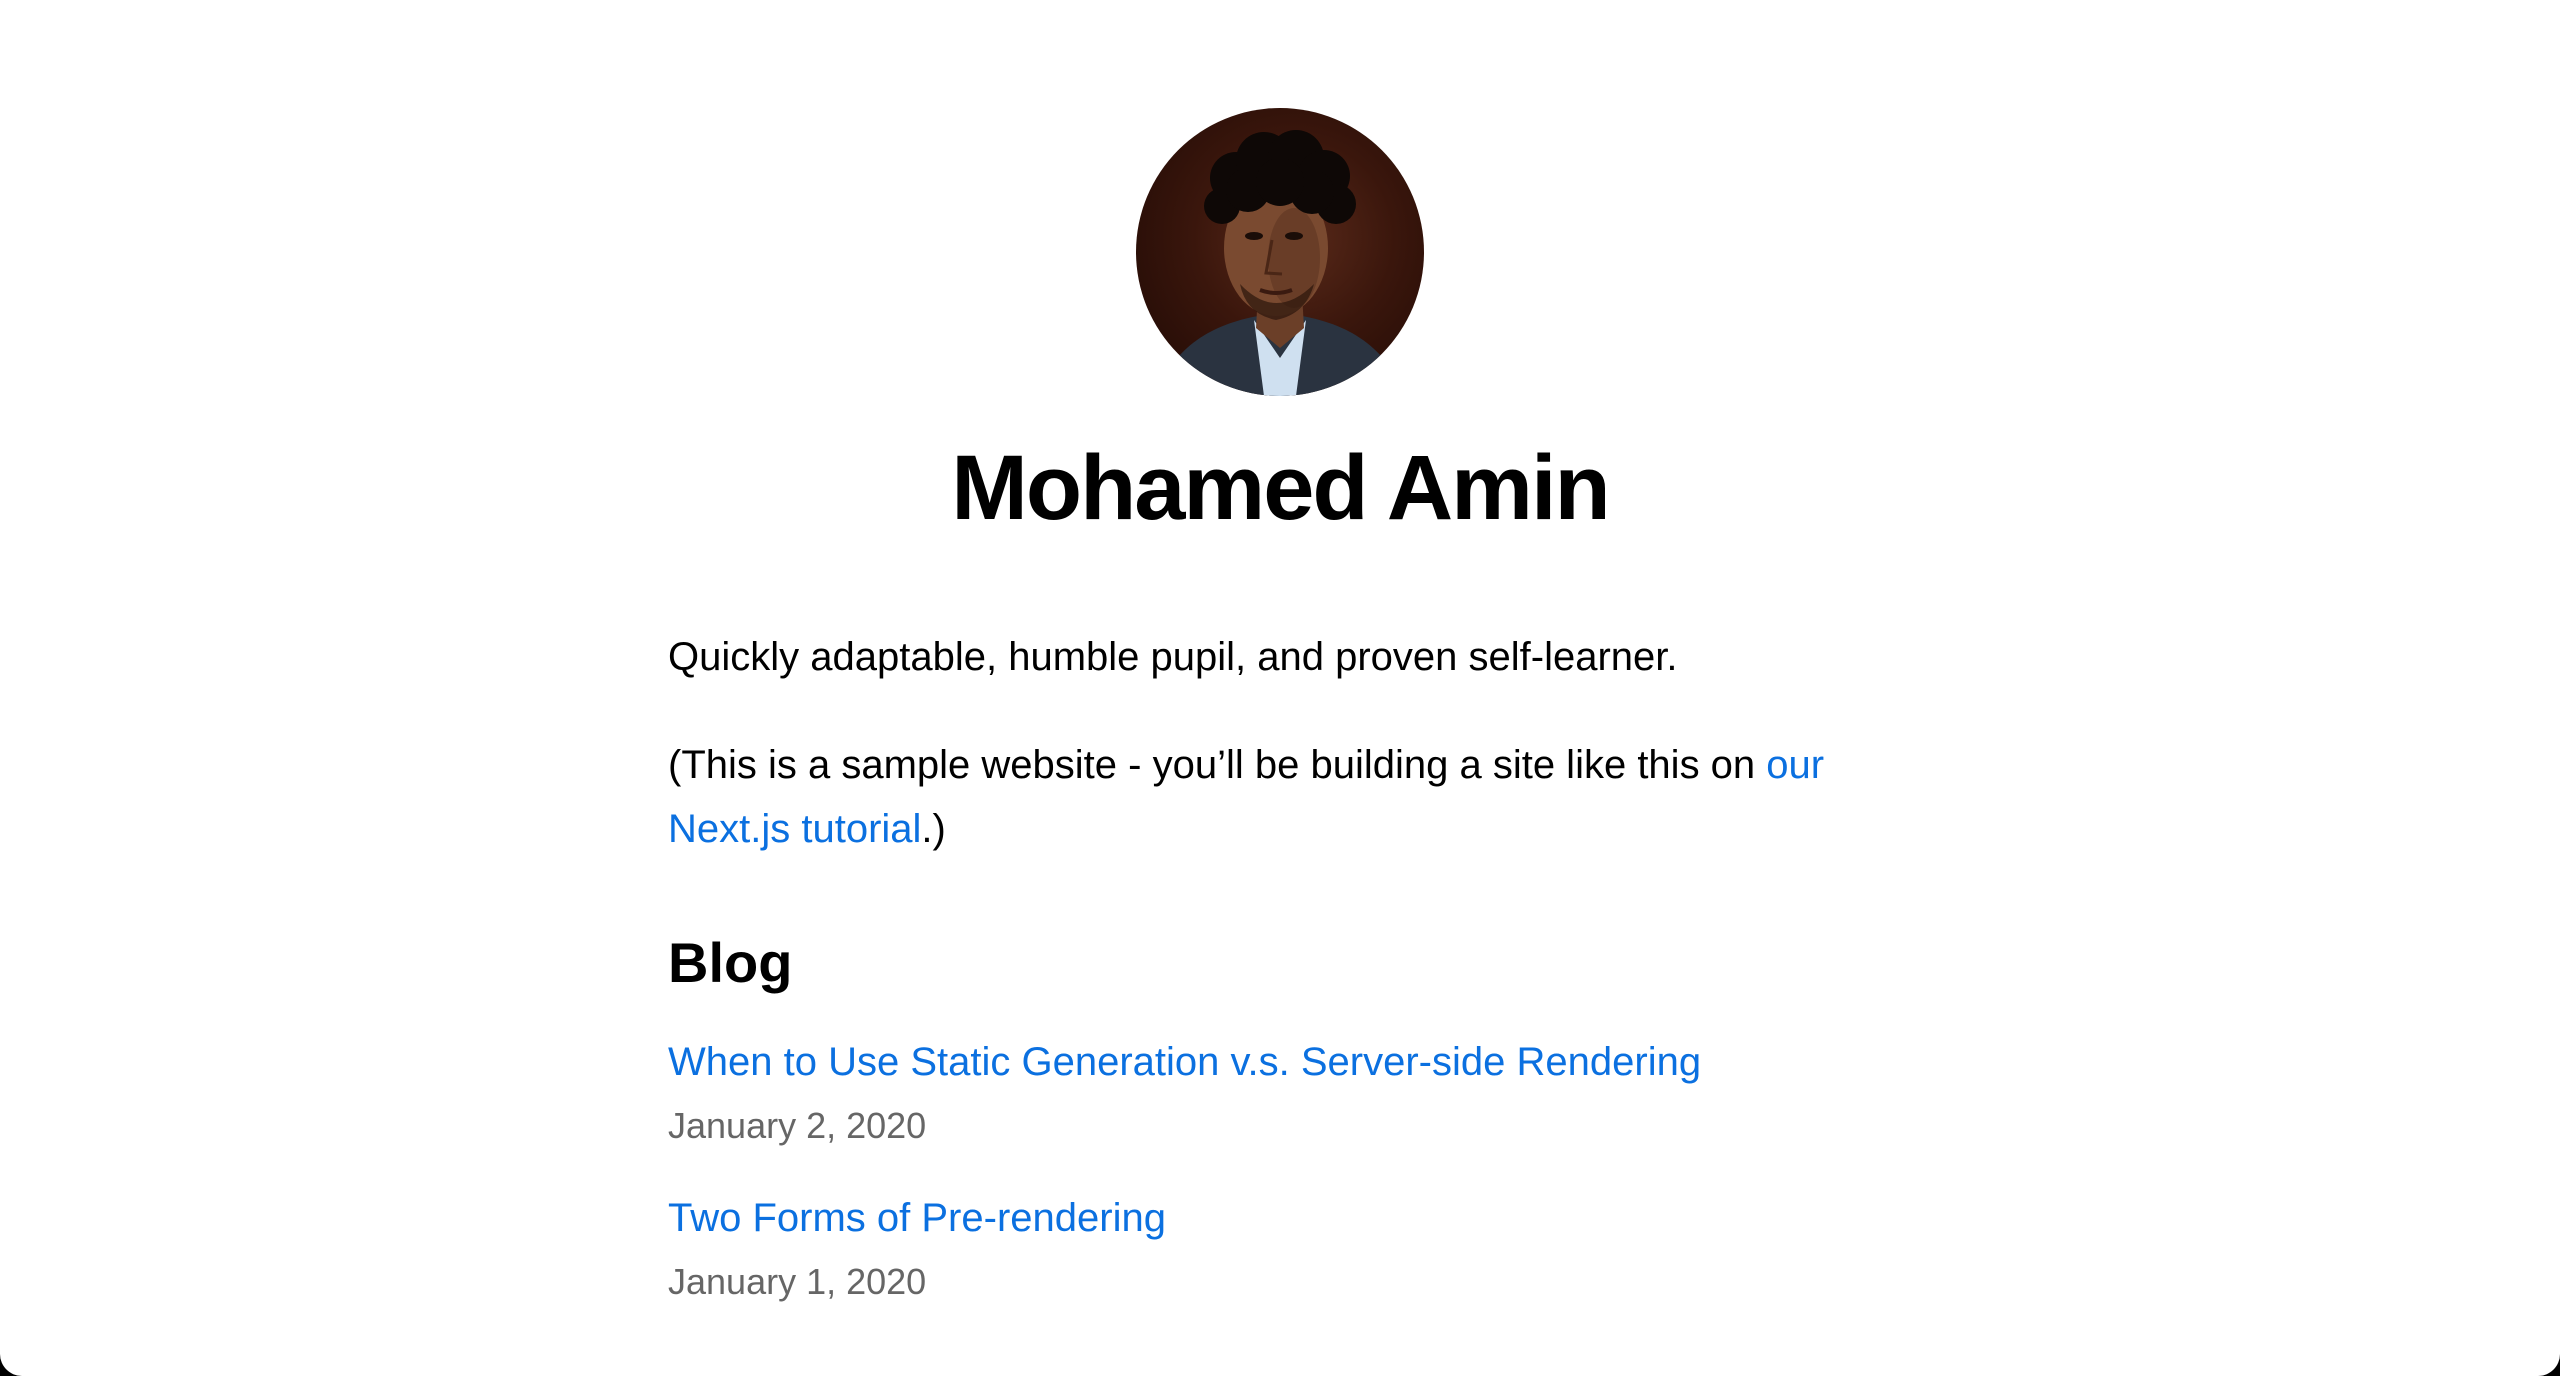 This screenshot has height=1376, width=2560. What do you see at coordinates (730, 963) in the screenshot?
I see `blog-heading: Blog` at bounding box center [730, 963].